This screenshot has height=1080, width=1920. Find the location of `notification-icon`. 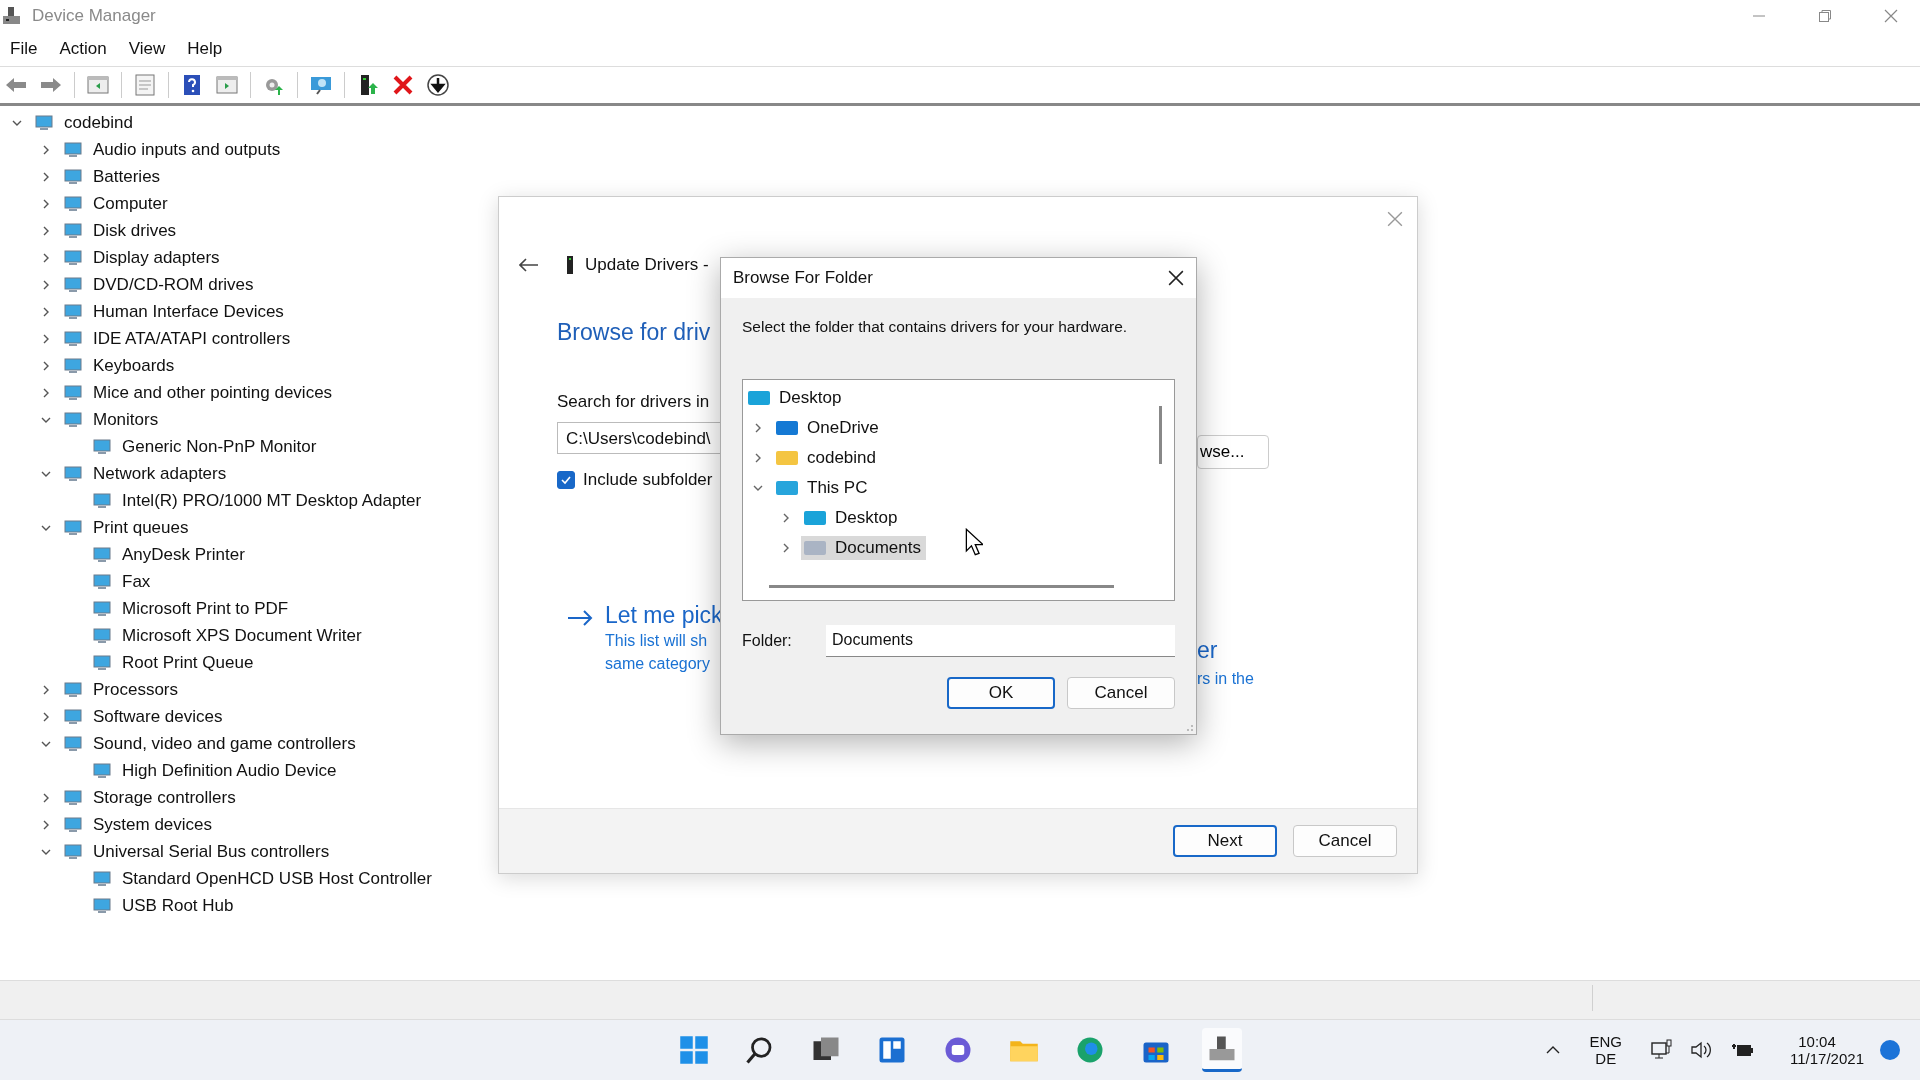

notification-icon is located at coordinates (1890, 1050).